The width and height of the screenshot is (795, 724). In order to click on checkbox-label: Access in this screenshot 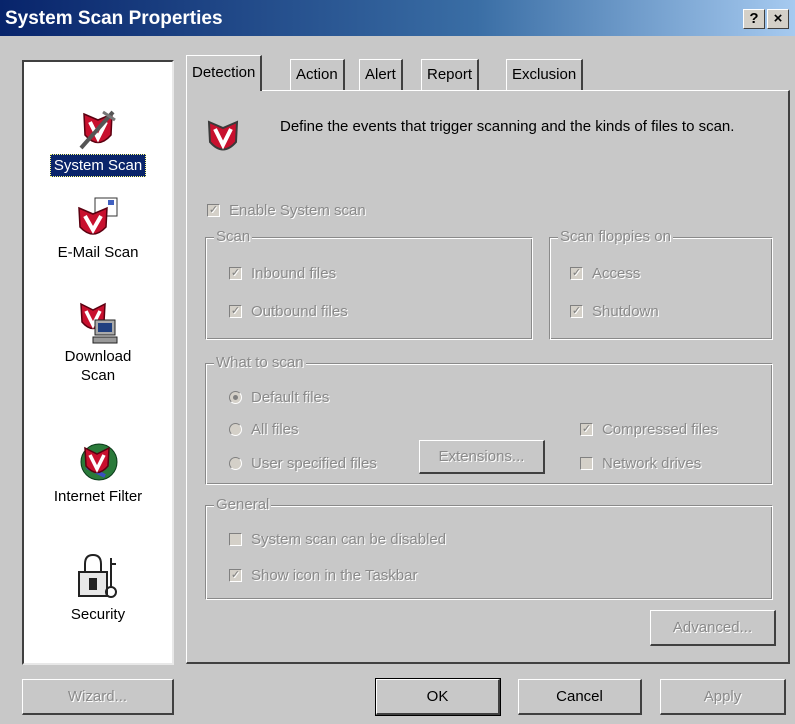, I will do `click(616, 273)`.